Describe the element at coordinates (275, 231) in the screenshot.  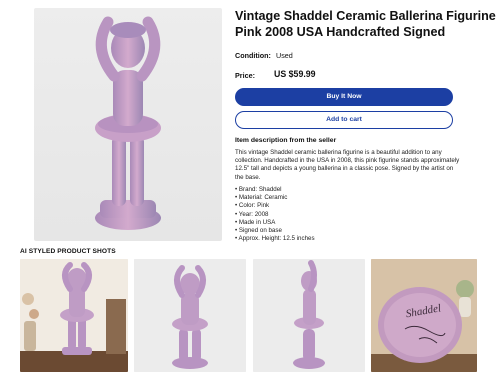
I see `feature-item: Signed on base` at that location.